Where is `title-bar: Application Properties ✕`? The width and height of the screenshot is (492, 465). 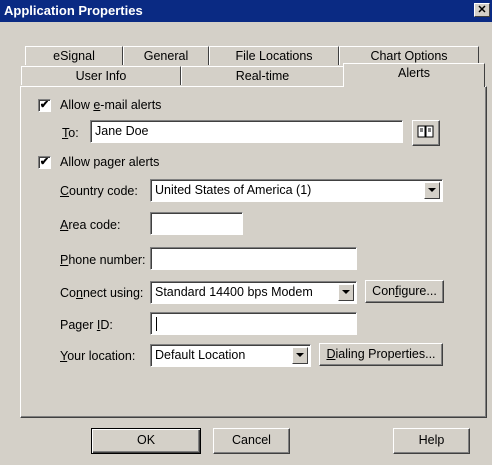 title-bar: Application Properties ✕ is located at coordinates (246, 11).